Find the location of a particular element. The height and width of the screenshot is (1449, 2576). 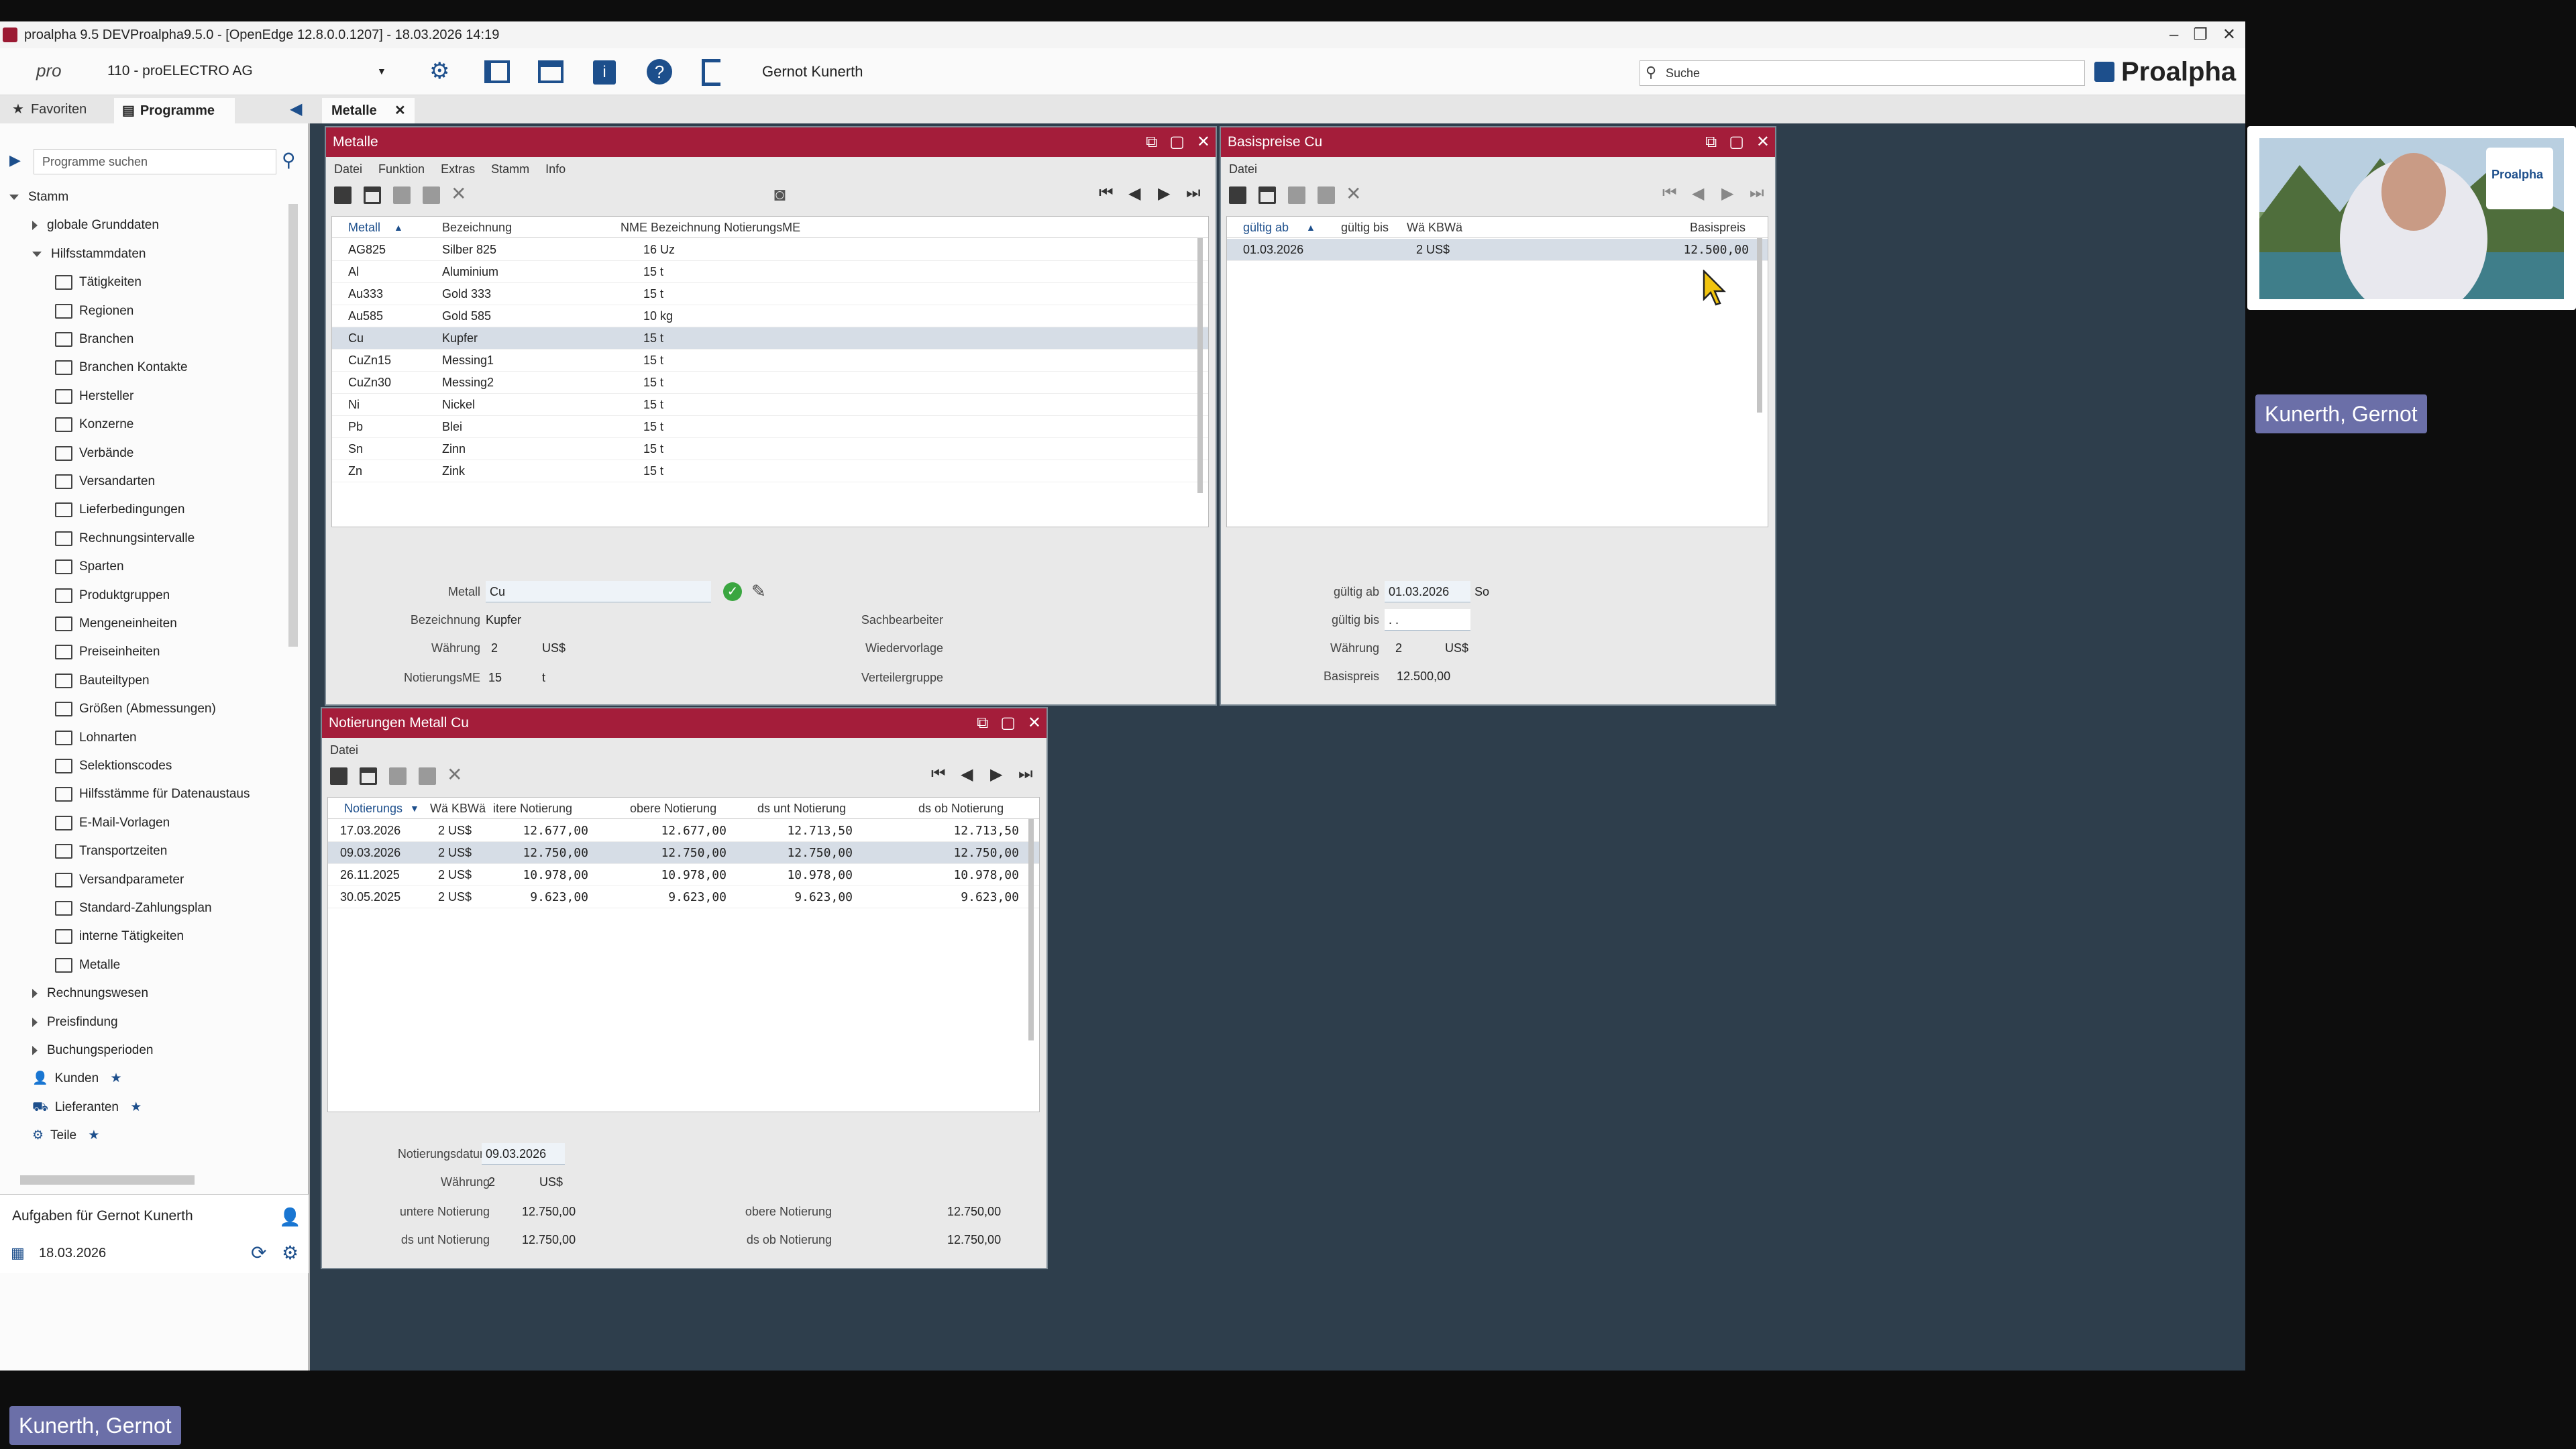

table-row: Au585 Gold 585 10 kg is located at coordinates (770, 316).